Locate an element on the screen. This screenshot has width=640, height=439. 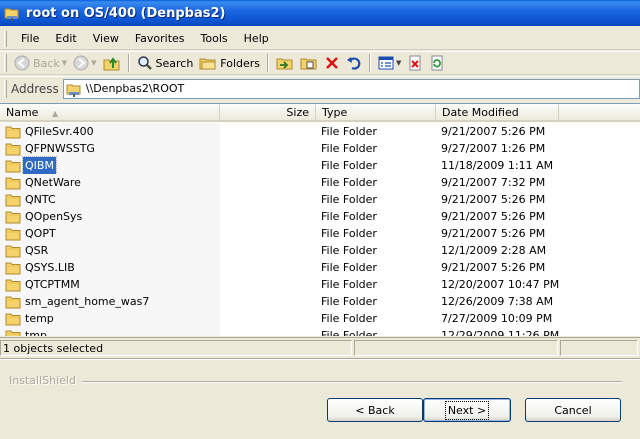
file-row: QTCPTMM File Folder 12/20/2007 10:47 PM is located at coordinates (320, 284).